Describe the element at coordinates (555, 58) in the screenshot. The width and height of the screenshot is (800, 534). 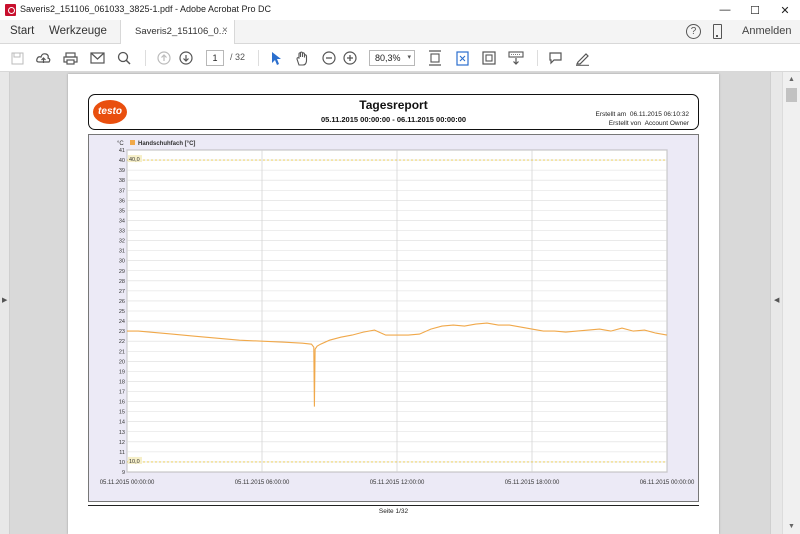
I see `comment-icon` at that location.